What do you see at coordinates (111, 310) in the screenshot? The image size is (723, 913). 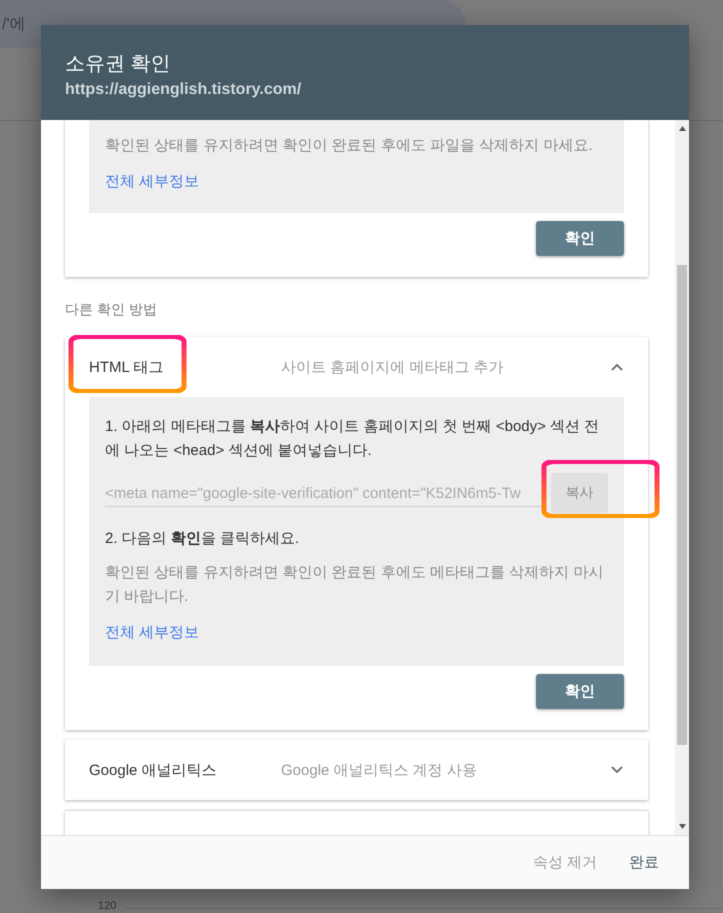 I see `section-label: 다른 확인 방법` at bounding box center [111, 310].